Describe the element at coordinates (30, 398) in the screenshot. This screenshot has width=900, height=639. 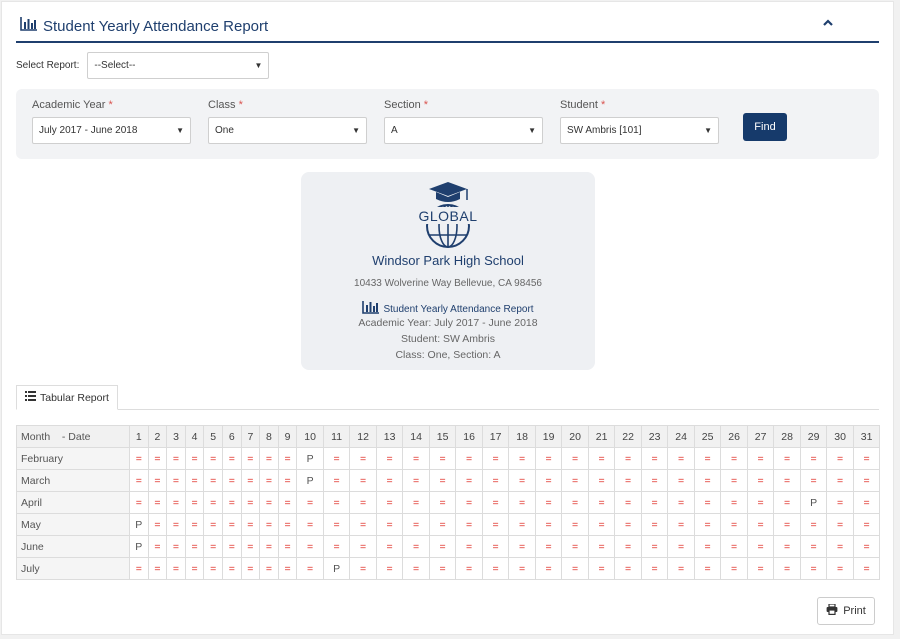
I see `list-icon` at that location.